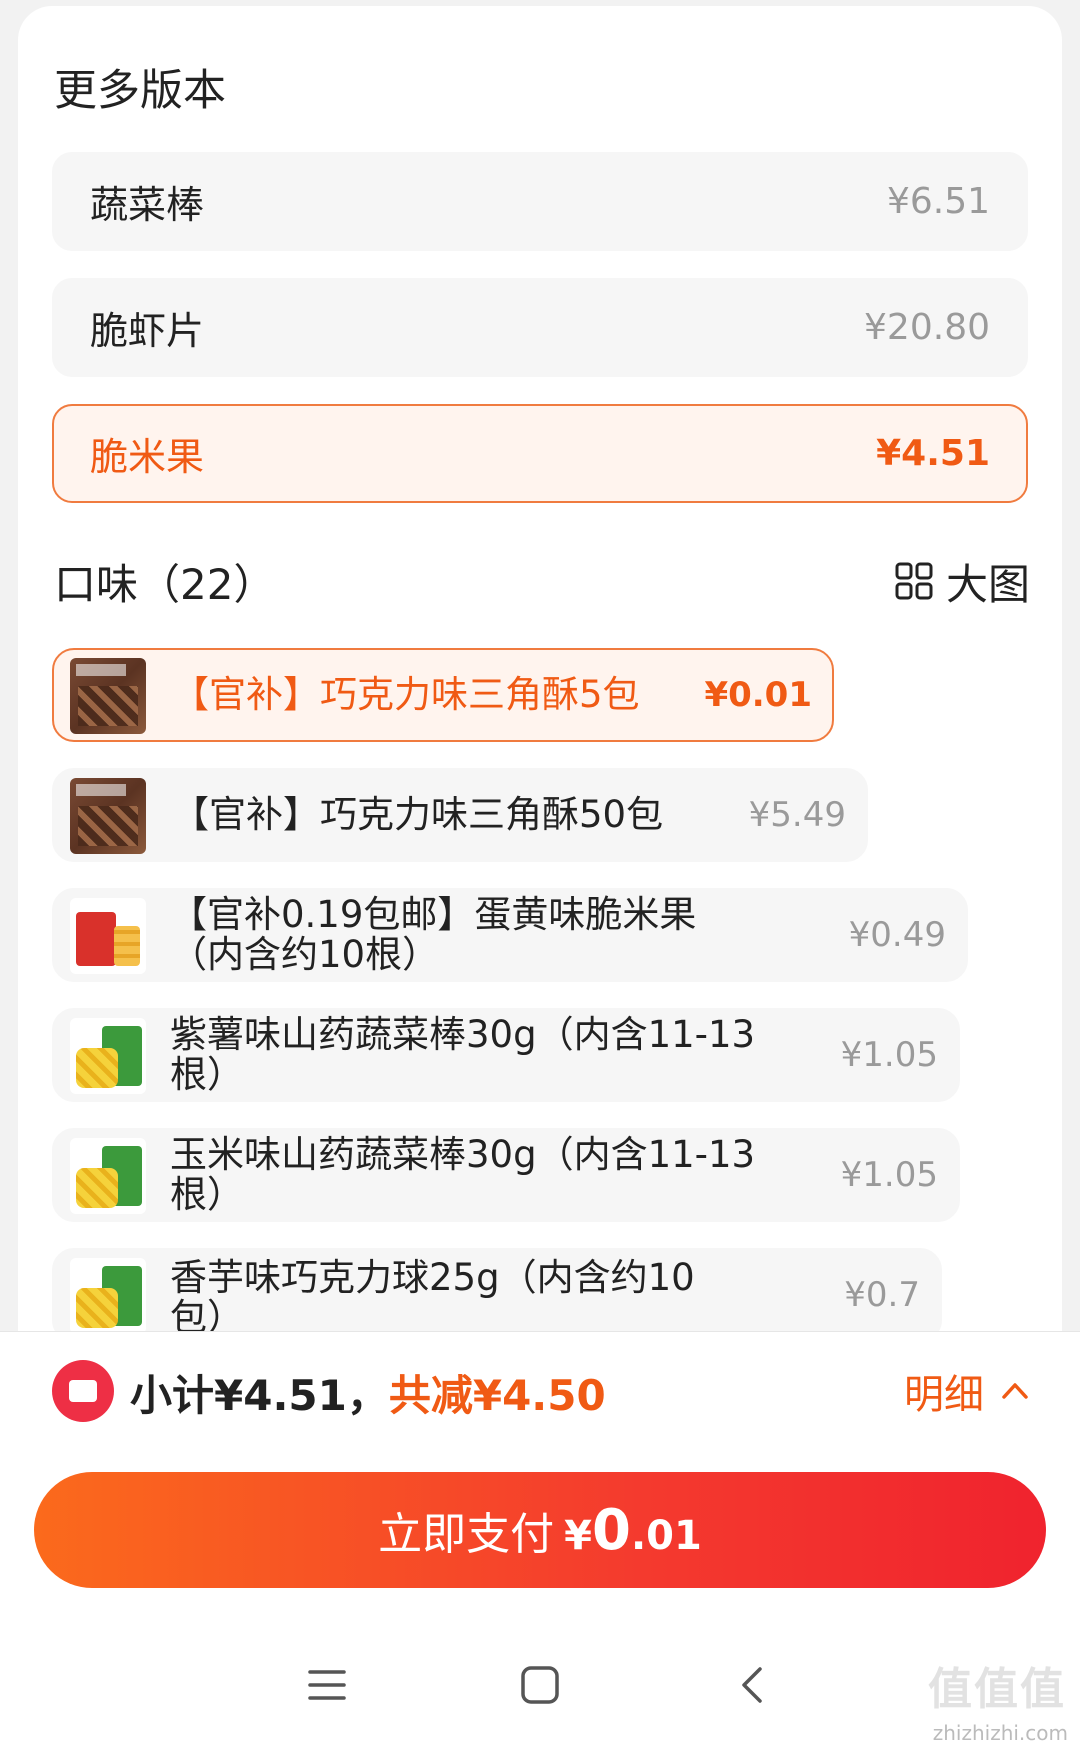 The height and width of the screenshot is (1751, 1080). What do you see at coordinates (497, 1395) in the screenshot?
I see `reduction-text: 共减¥4.50` at bounding box center [497, 1395].